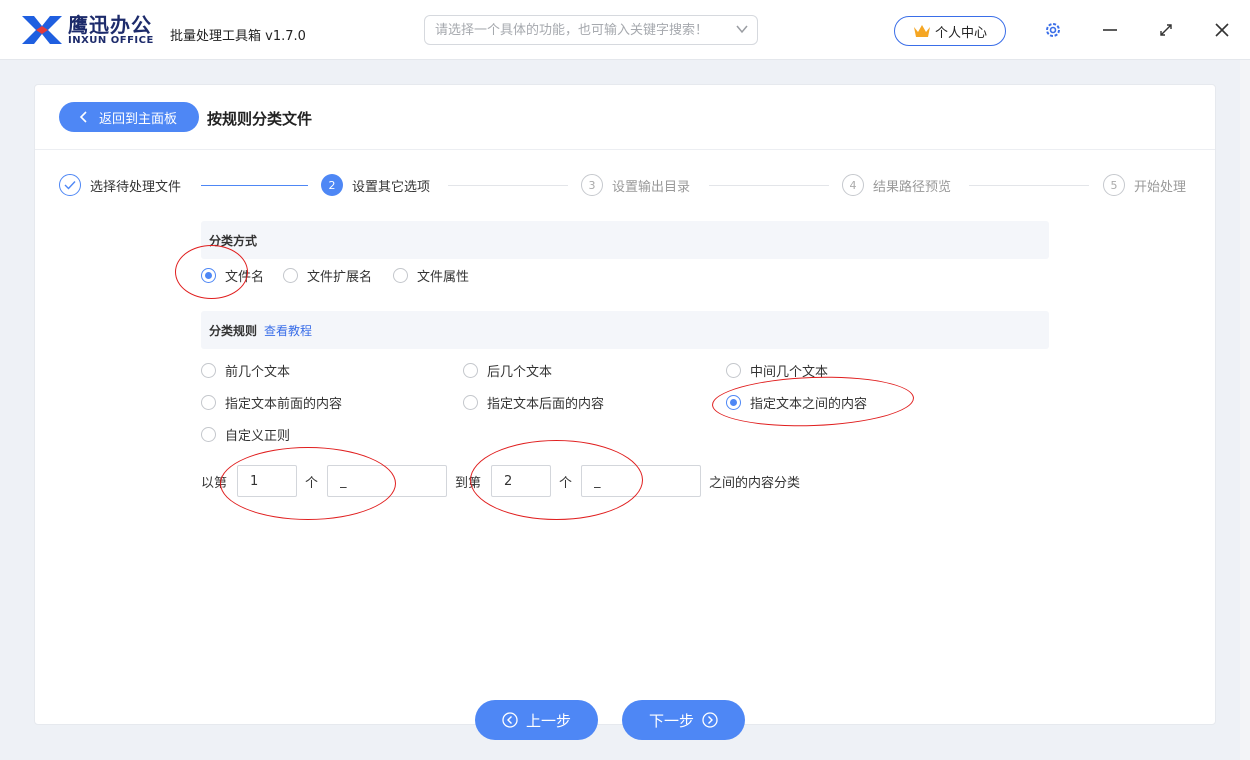  Describe the element at coordinates (921, 31) in the screenshot. I see `crown-icon` at that location.